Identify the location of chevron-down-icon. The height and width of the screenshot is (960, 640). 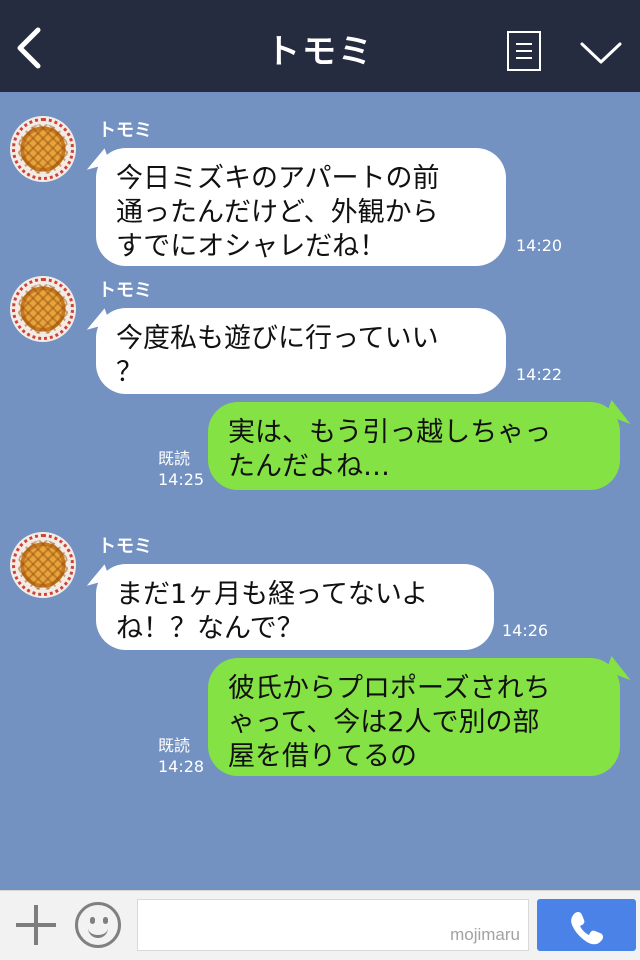
(601, 53).